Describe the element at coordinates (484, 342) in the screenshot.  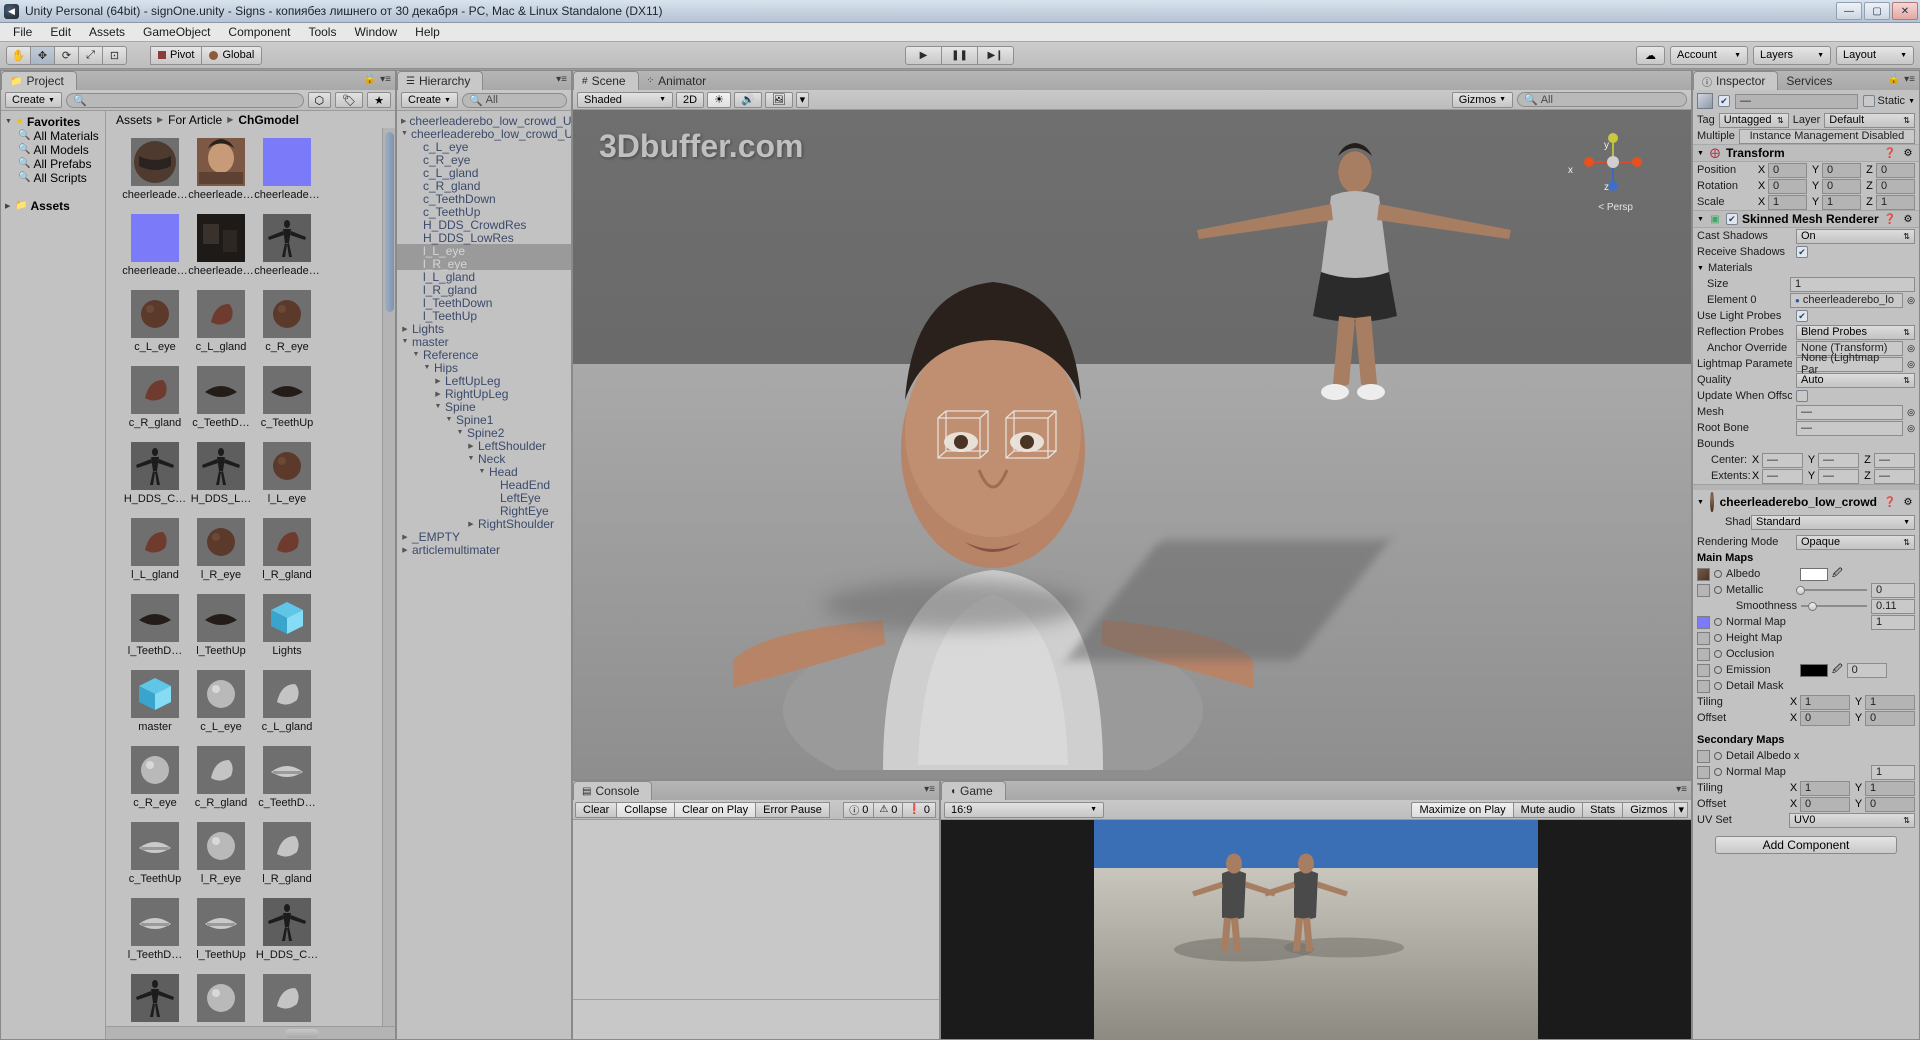
I see `hierarchy-item: ▼ master` at that location.